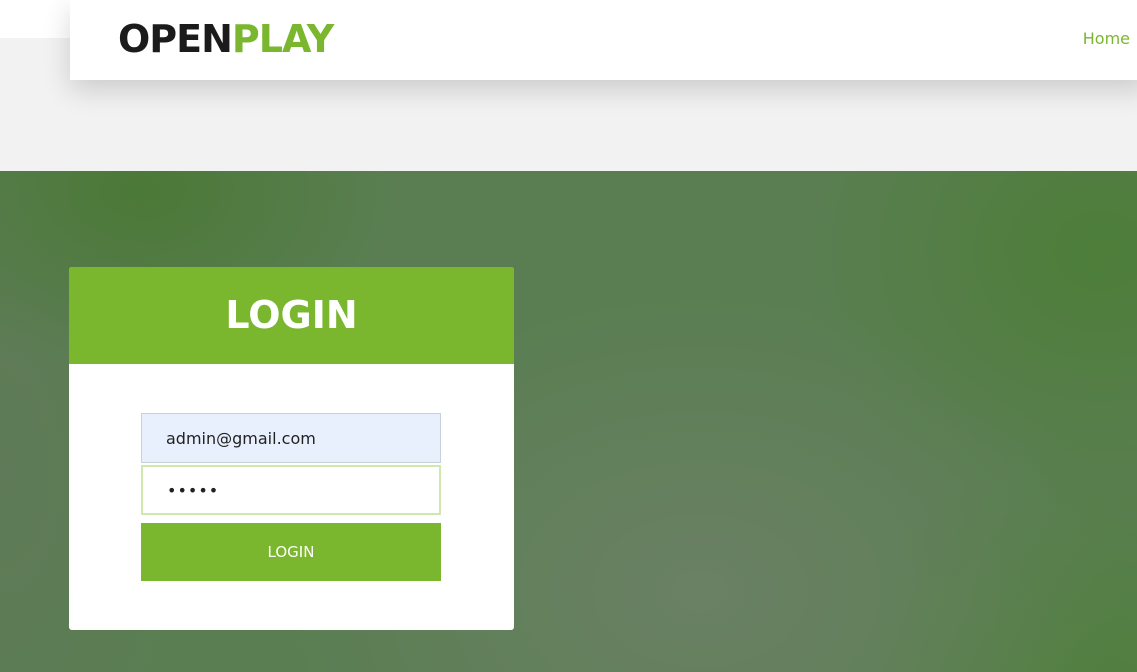 Image resolution: width=1137 pixels, height=672 pixels. I want to click on logo-text-open: OPEN, so click(175, 39).